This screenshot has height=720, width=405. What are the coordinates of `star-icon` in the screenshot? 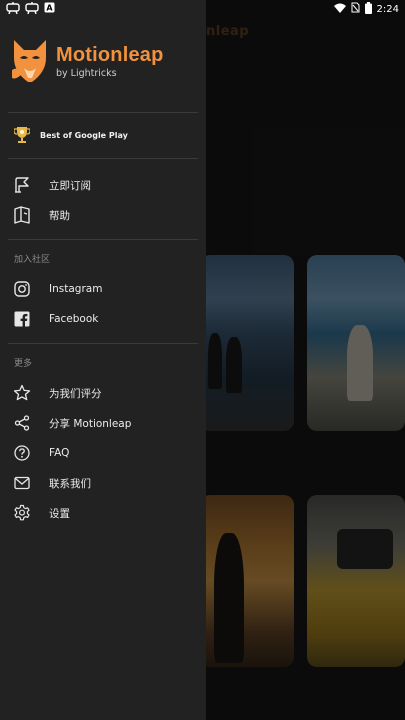 It's located at (22, 393).